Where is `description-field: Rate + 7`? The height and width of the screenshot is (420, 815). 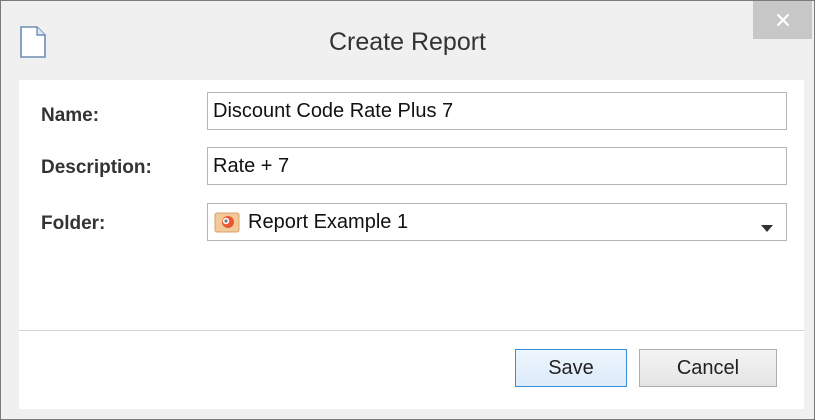
description-field: Rate + 7 is located at coordinates (497, 166).